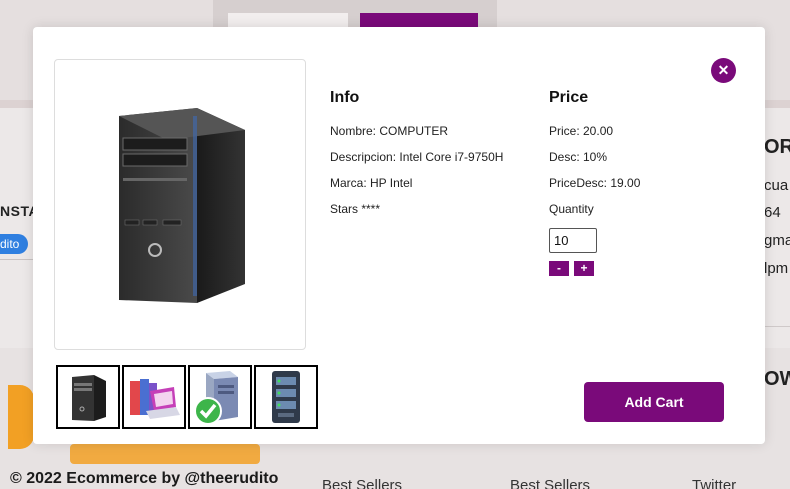 This screenshot has height=489, width=790. I want to click on bg-right-text: OW, so click(777, 379).